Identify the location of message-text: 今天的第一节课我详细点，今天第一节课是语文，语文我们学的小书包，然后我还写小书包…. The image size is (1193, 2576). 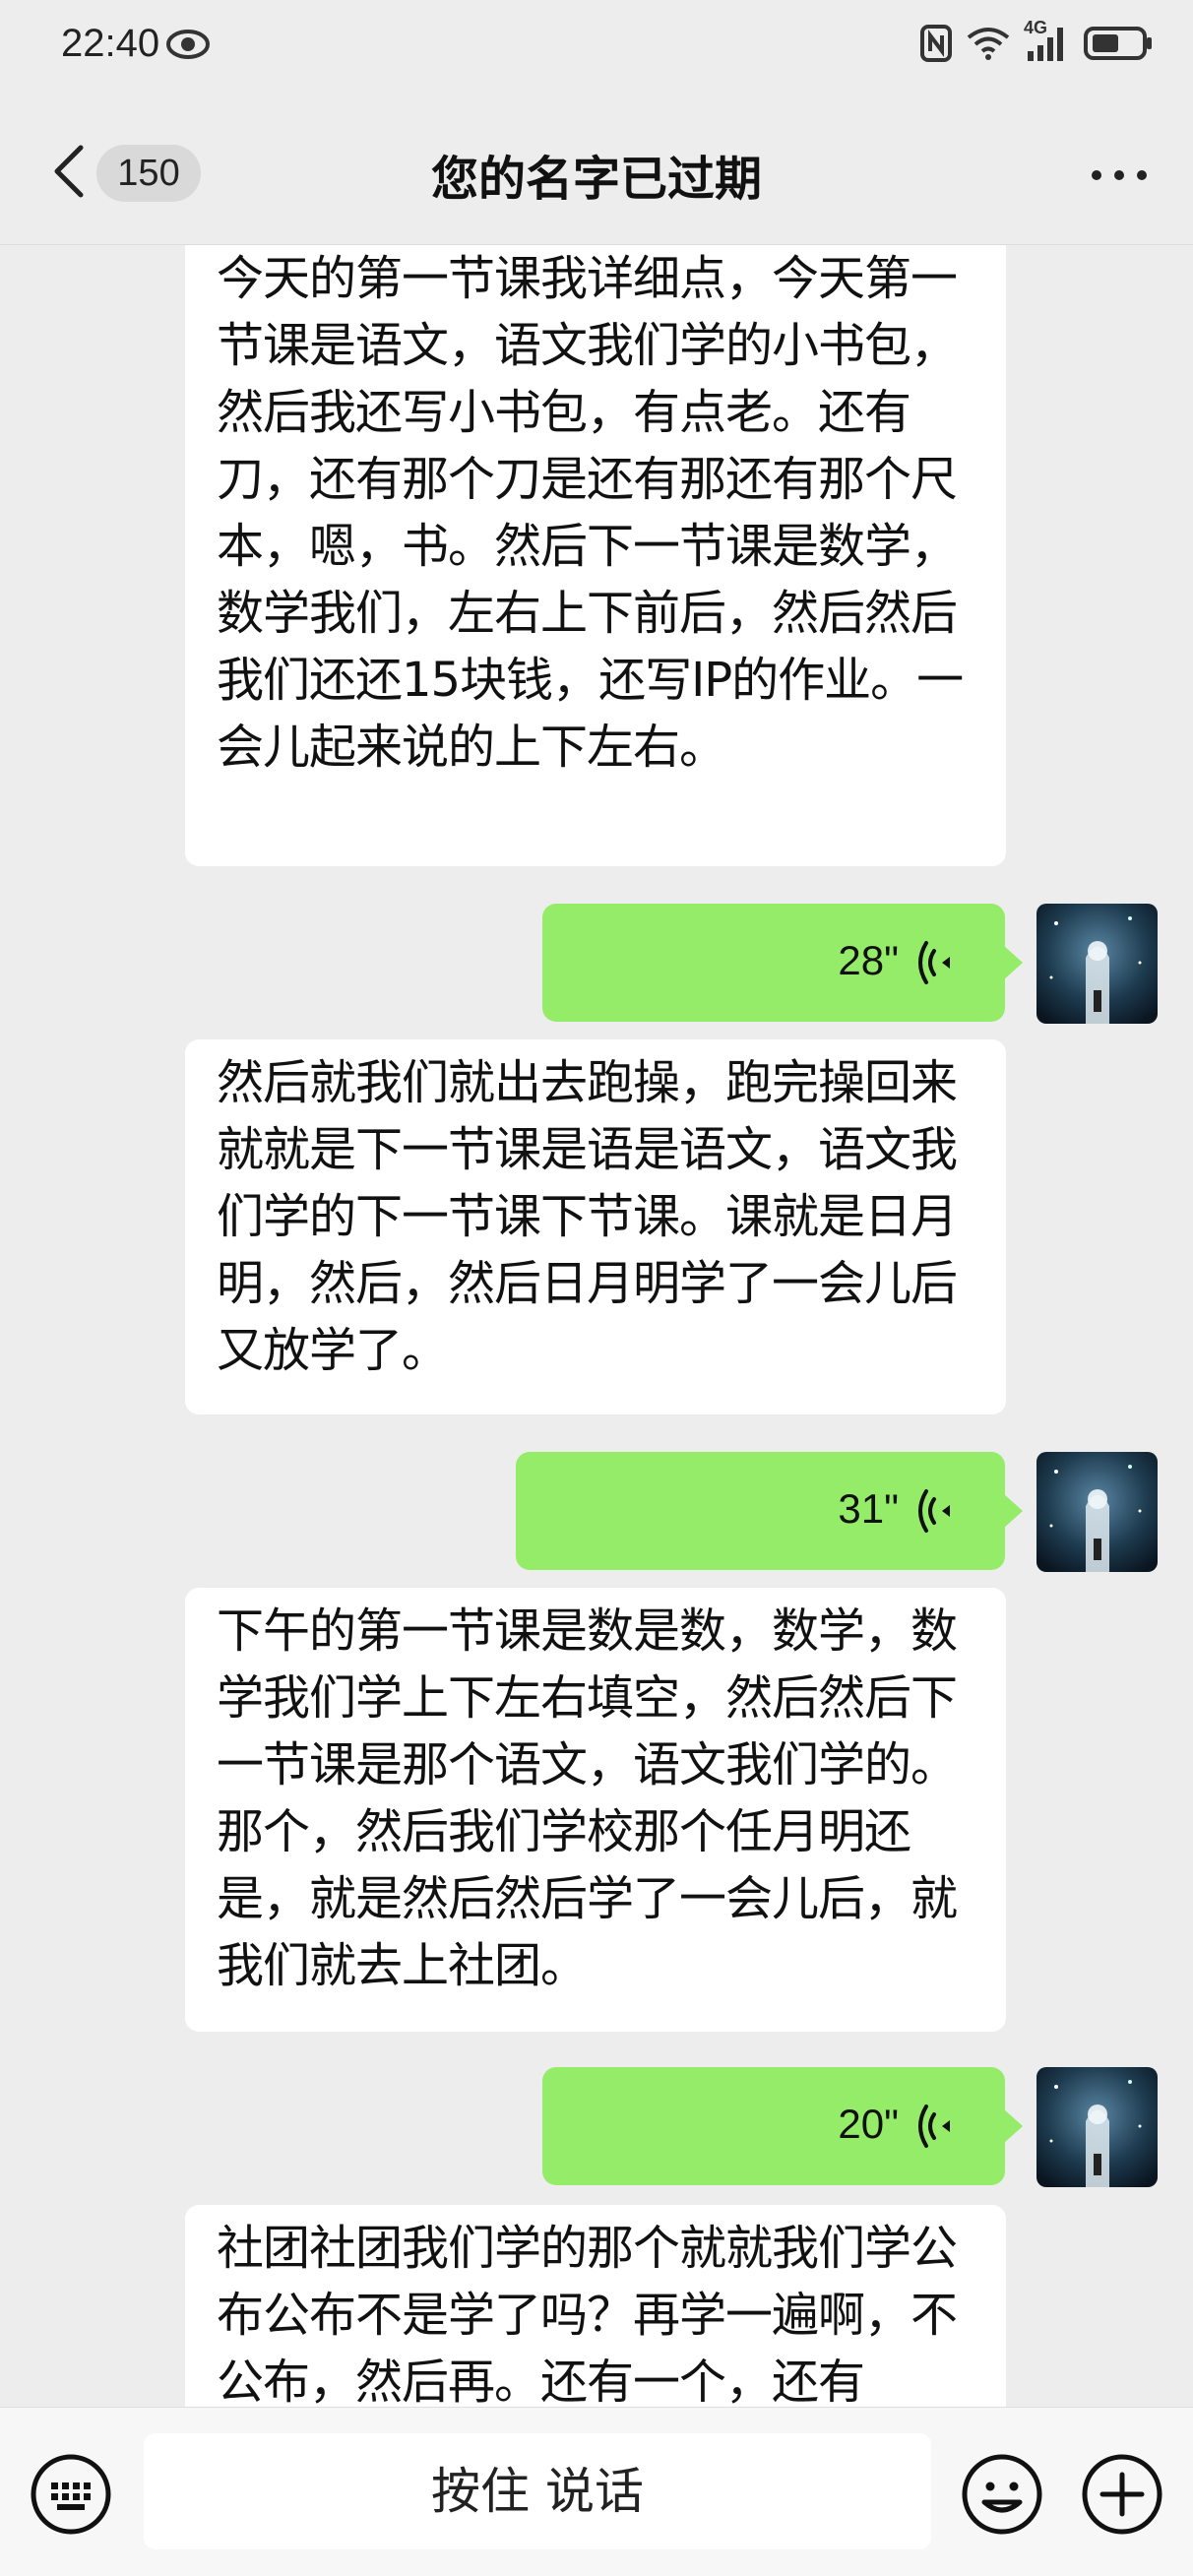
(590, 513).